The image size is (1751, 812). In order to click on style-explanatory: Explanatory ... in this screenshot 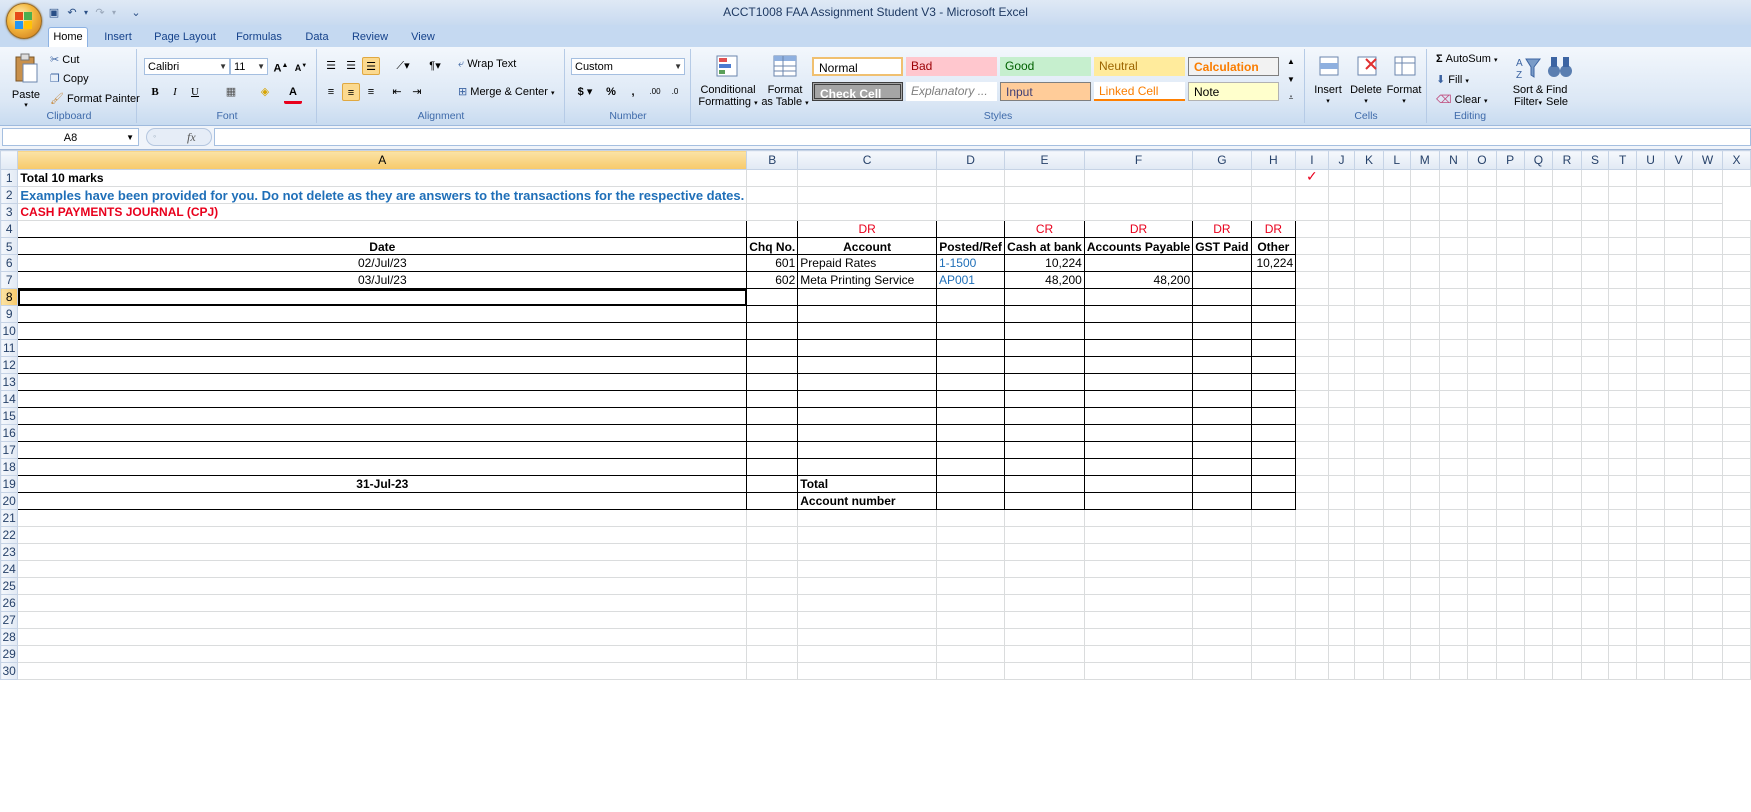, I will do `click(951, 91)`.